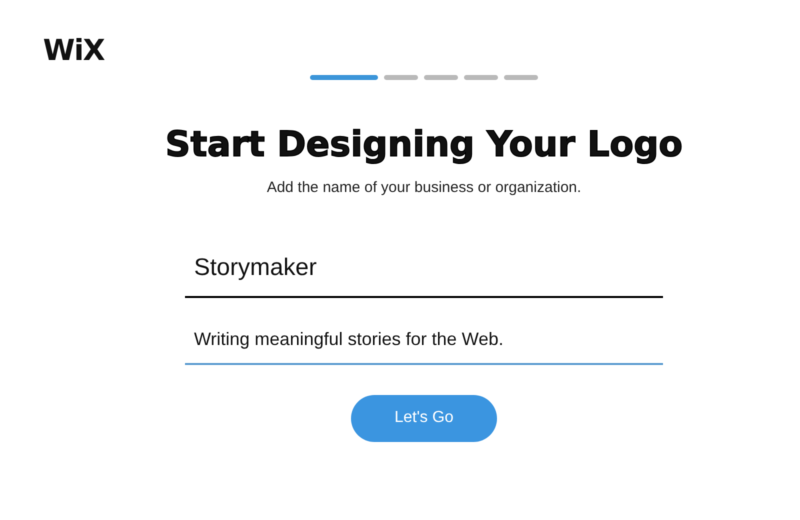  Describe the element at coordinates (73, 50) in the screenshot. I see `logo: WiX` at that location.